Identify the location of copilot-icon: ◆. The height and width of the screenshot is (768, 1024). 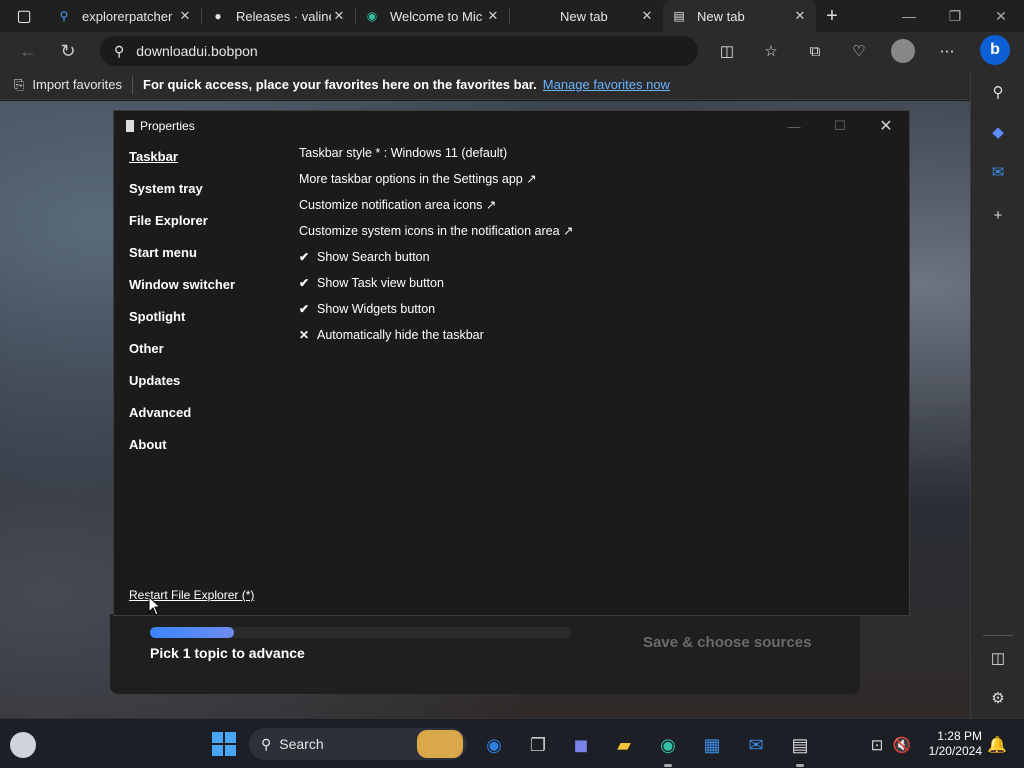
(998, 132).